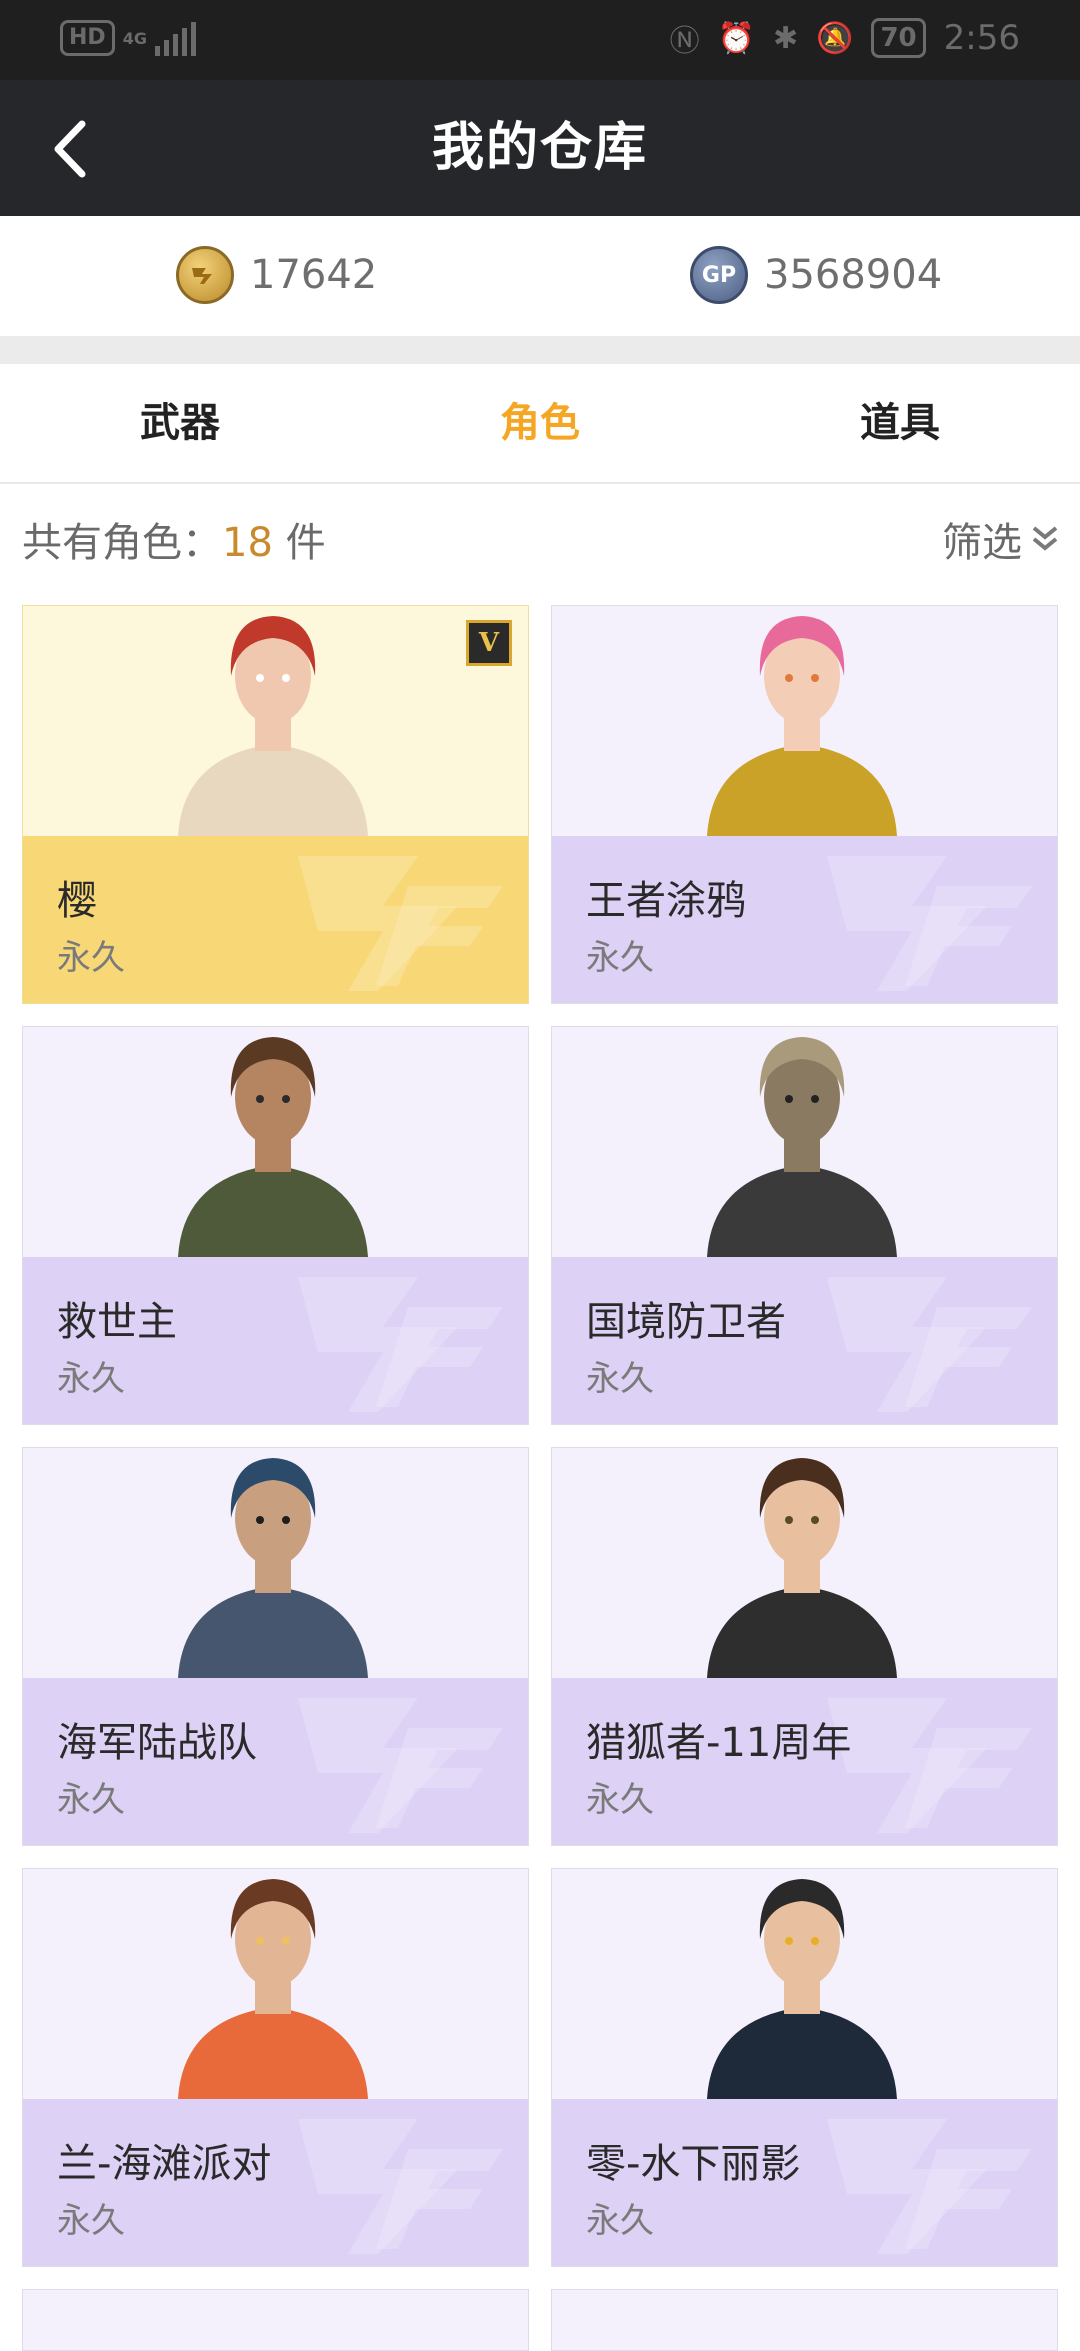  What do you see at coordinates (164, 2164) in the screenshot?
I see `character-name: 兰-海滩派对` at bounding box center [164, 2164].